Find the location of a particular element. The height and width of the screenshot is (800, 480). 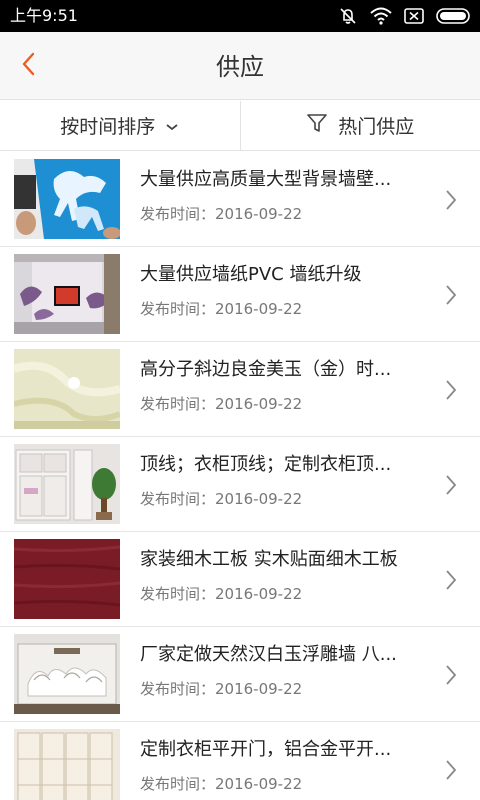

close-box-icon is located at coordinates (414, 16).